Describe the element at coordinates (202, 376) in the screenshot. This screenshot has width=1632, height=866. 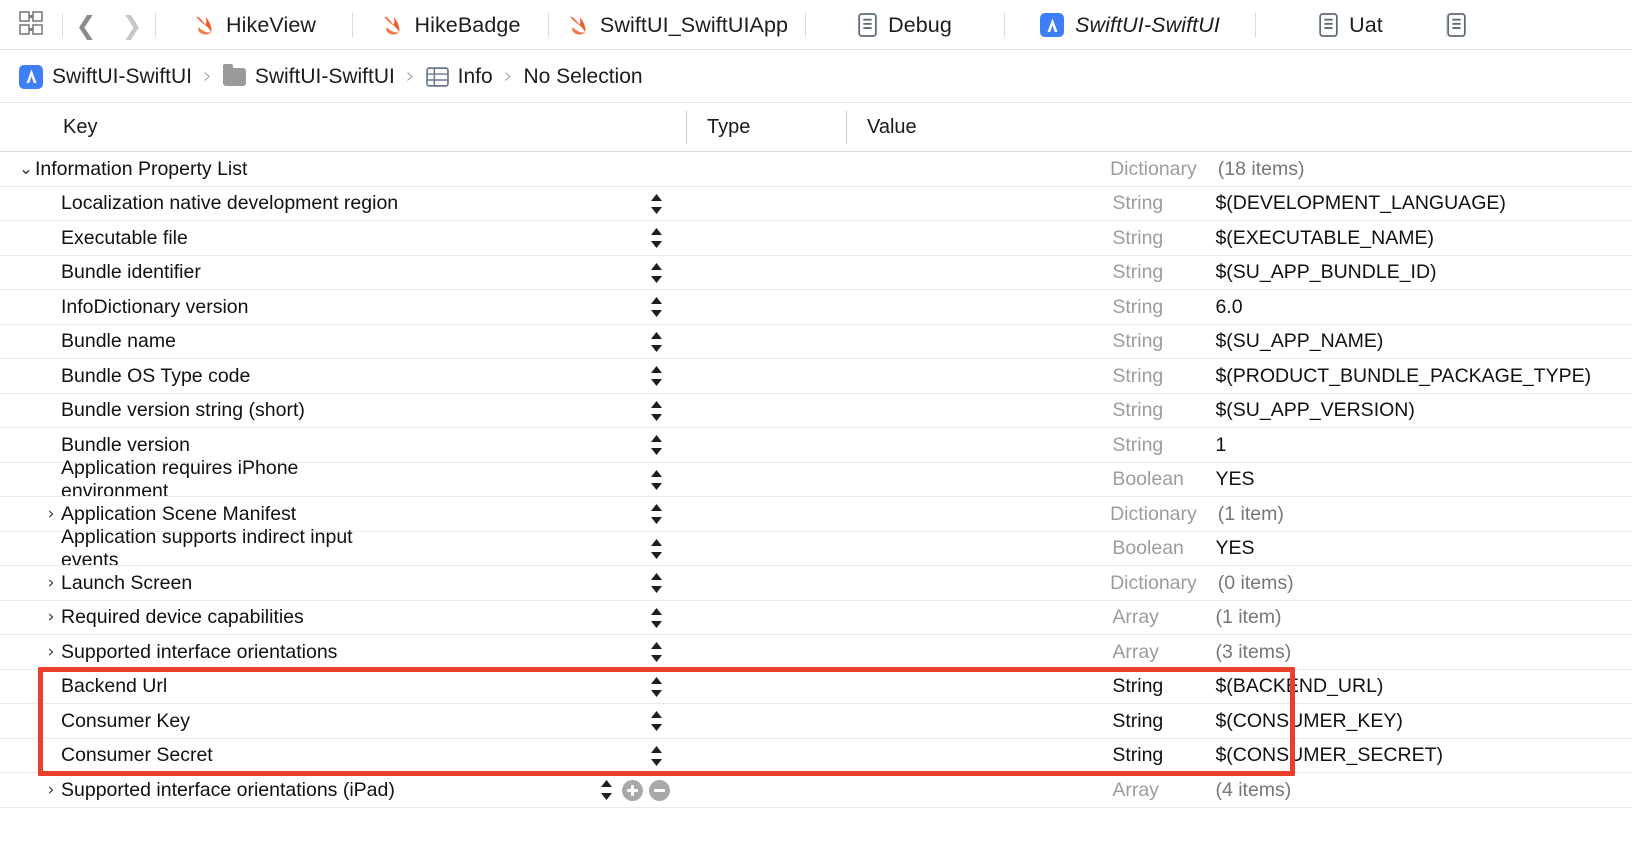
I see `cell-key: Bundle OS Type code` at that location.